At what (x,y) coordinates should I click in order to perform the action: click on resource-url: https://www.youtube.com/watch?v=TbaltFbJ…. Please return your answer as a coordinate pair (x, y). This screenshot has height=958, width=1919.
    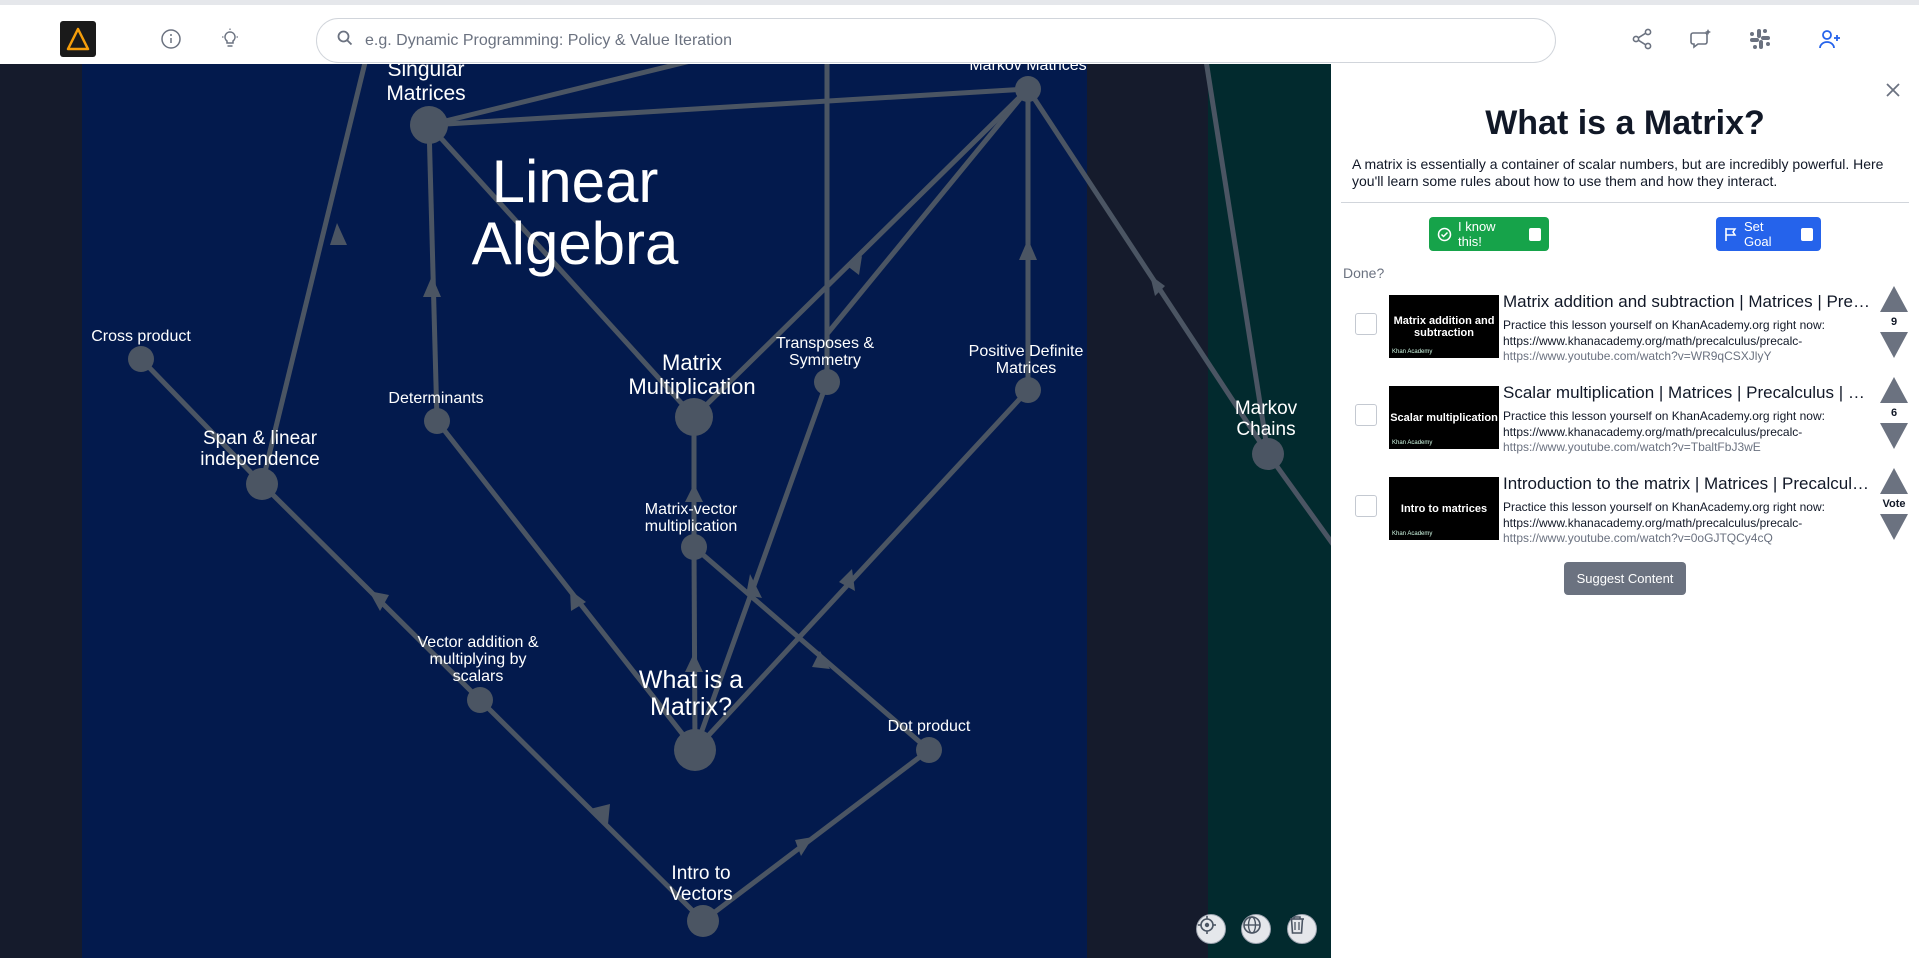
    Looking at the image, I should click on (1688, 447).